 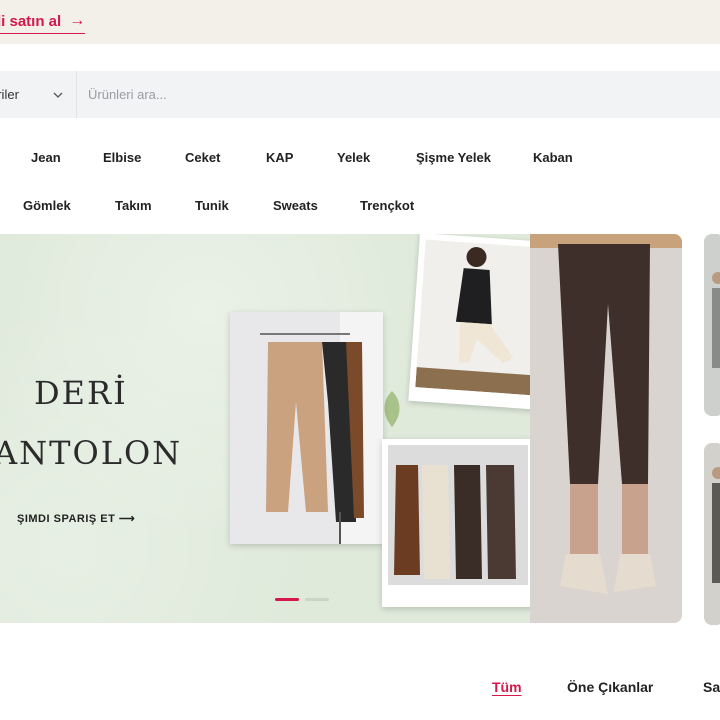 I want to click on category-select-label: priler, so click(x=9, y=94).